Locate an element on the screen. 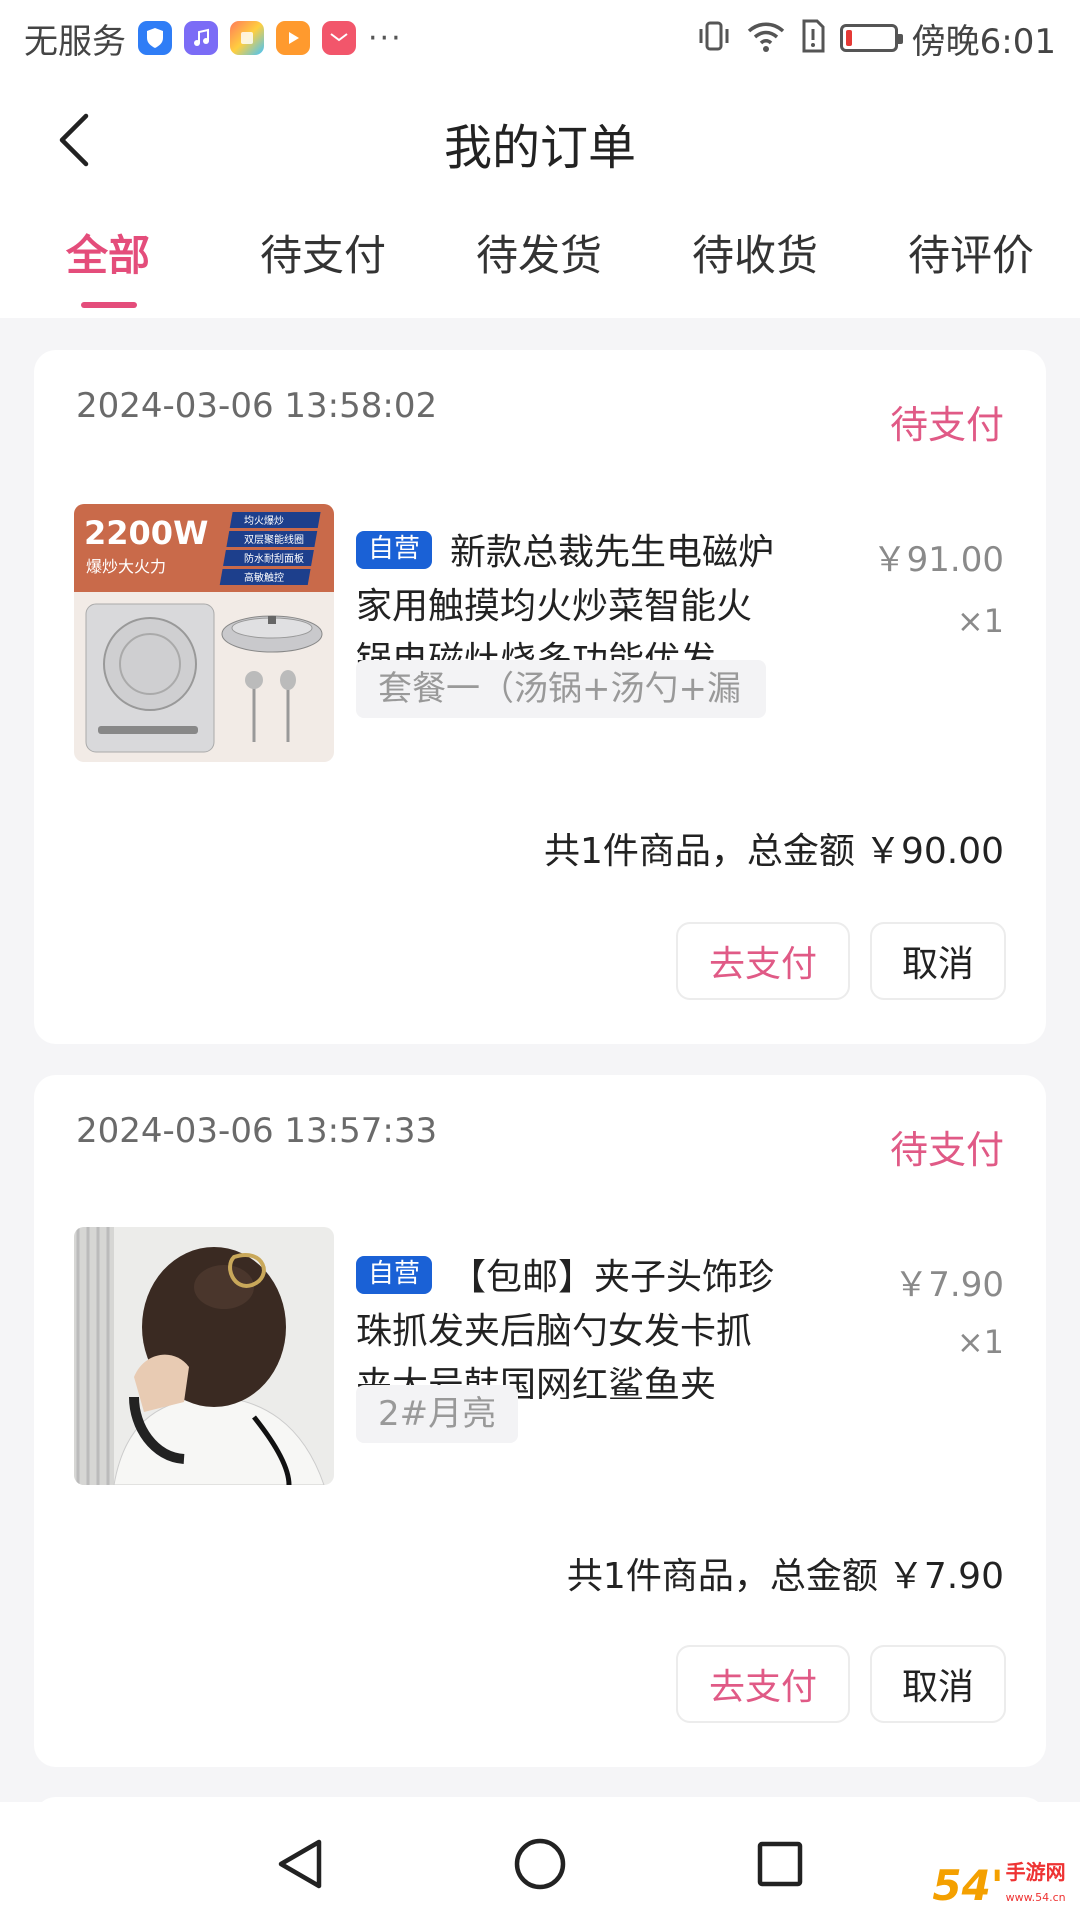 This screenshot has width=1080, height=1920. order-tabs: 全部 待支付 待发货 待收货 待评价 is located at coordinates (540, 259).